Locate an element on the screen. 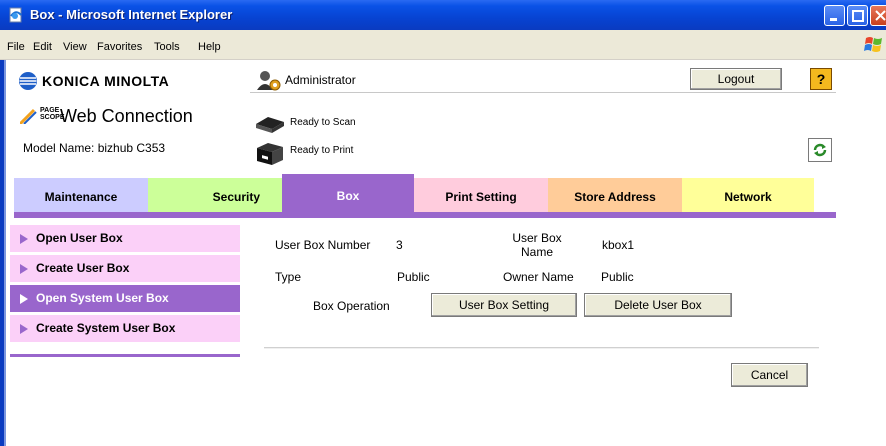 The width and height of the screenshot is (886, 446). sidebar-item-create-system-user-box: Create System User Box is located at coordinates (125, 328).